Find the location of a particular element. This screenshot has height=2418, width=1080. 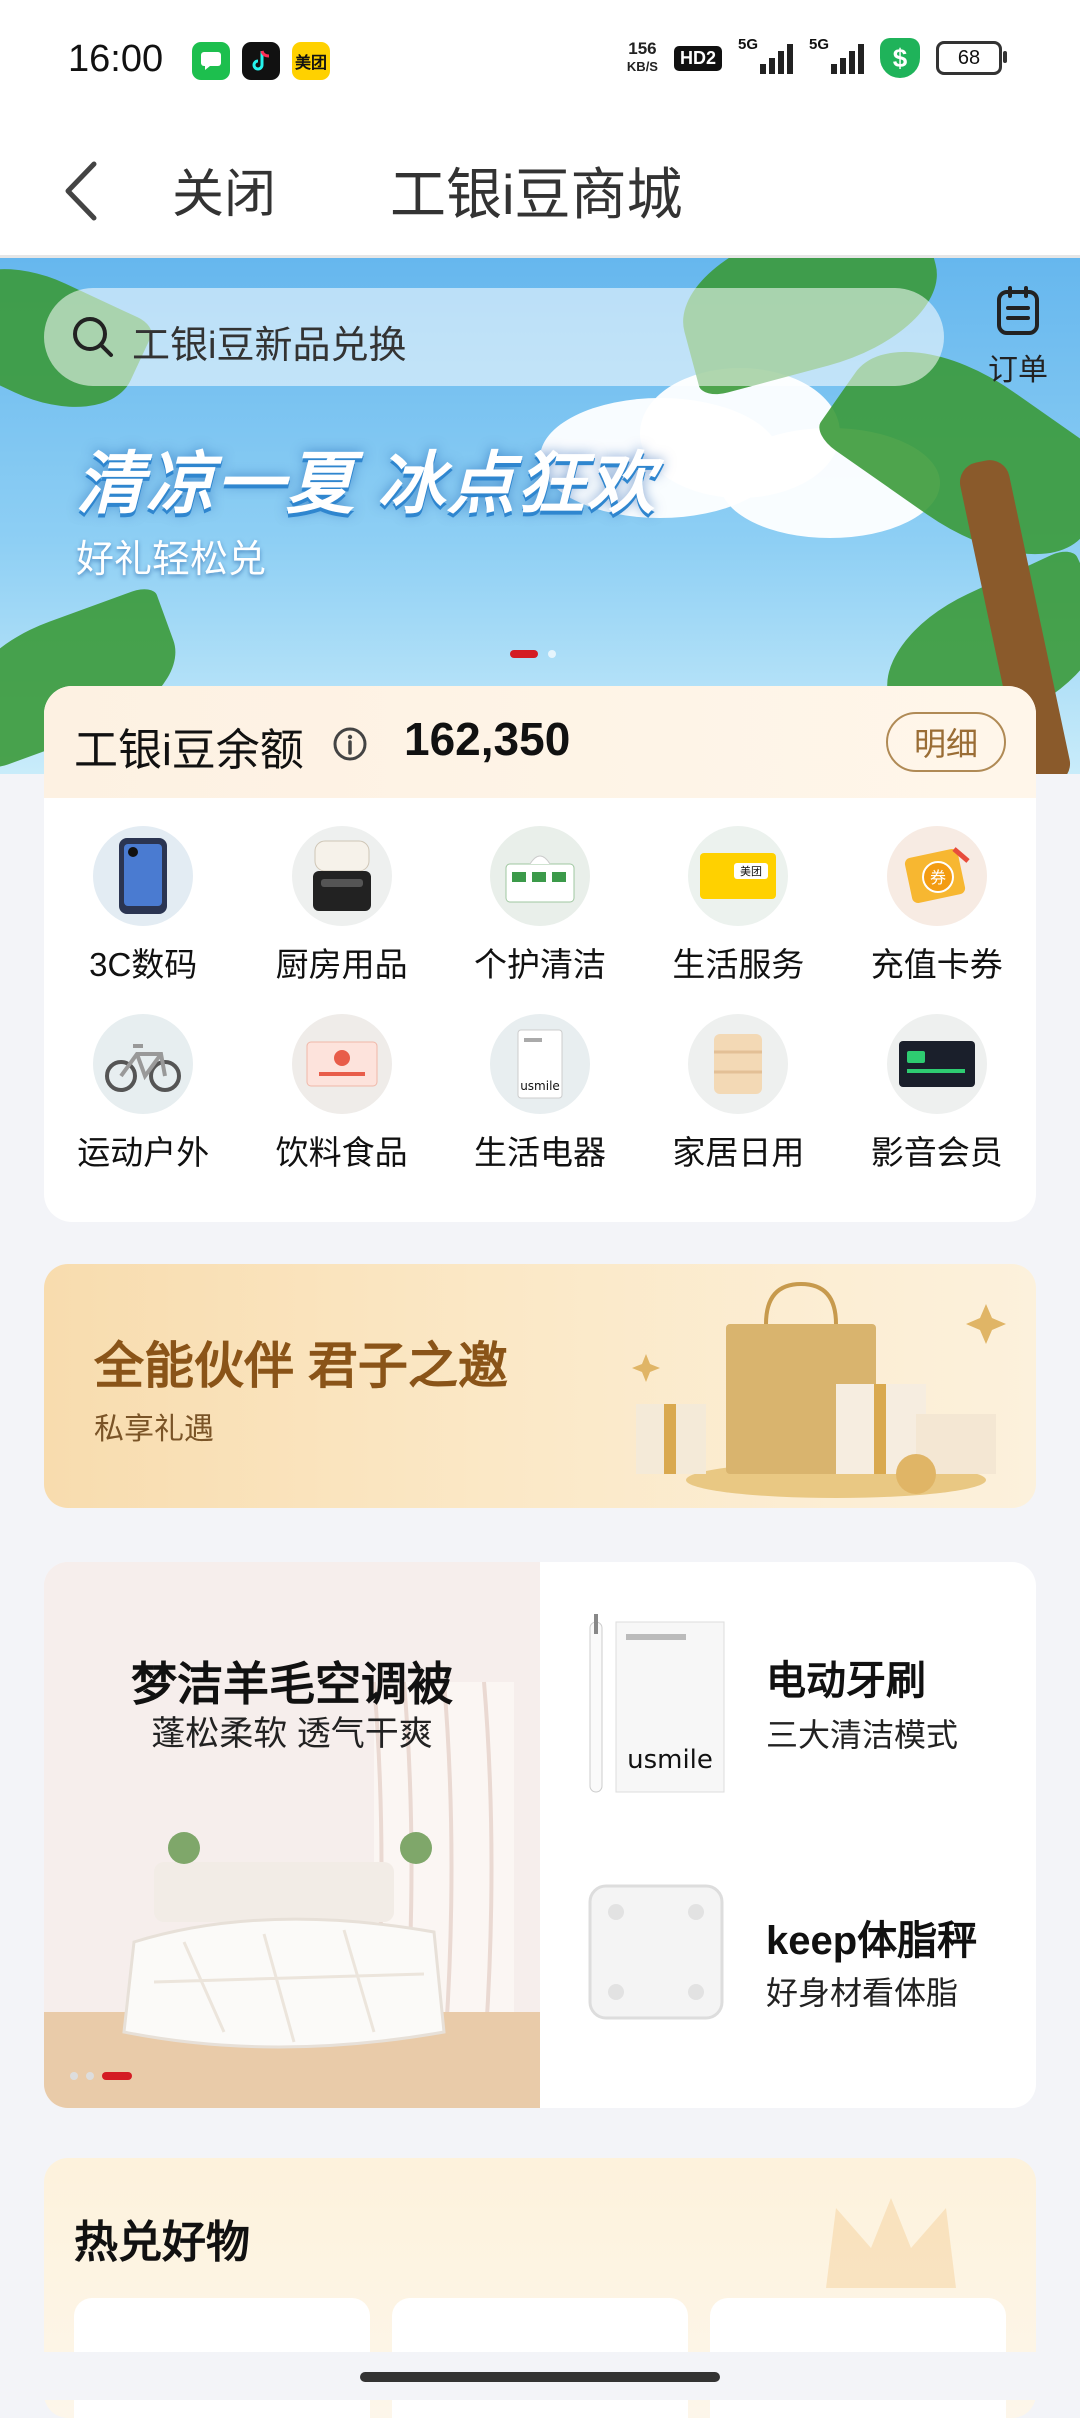

category-life-service: 美团 生活服务 is located at coordinates (738, 906).